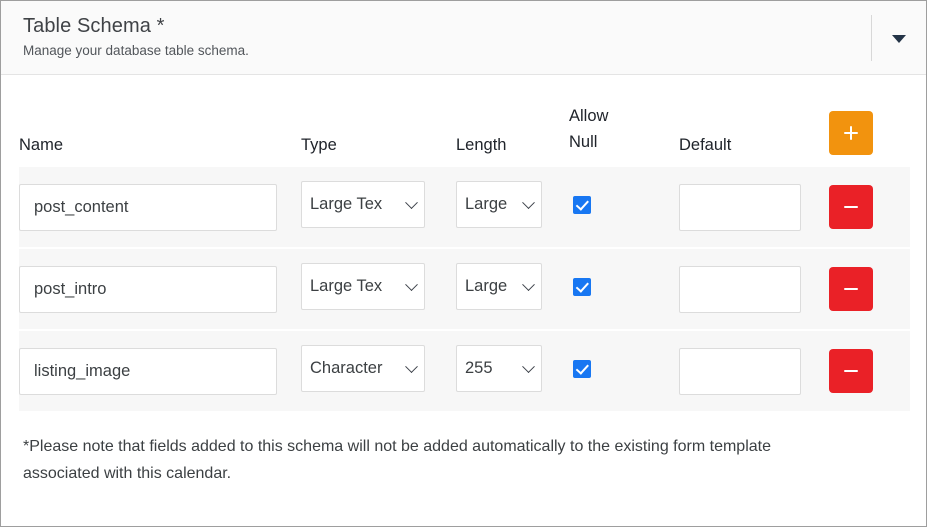 The image size is (927, 527). I want to click on plus-icon, so click(851, 133).